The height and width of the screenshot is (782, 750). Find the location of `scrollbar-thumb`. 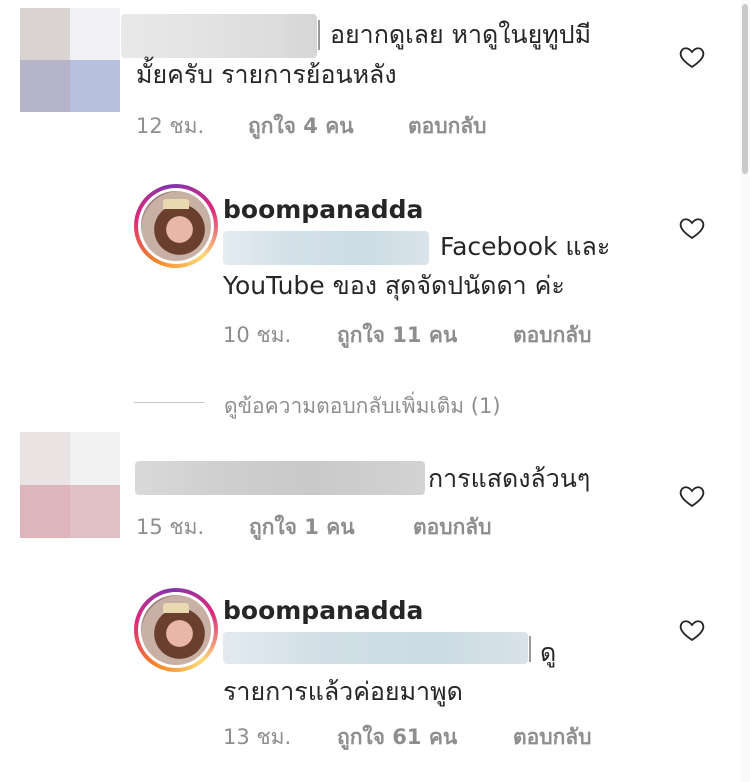

scrollbar-thumb is located at coordinates (745, 89).